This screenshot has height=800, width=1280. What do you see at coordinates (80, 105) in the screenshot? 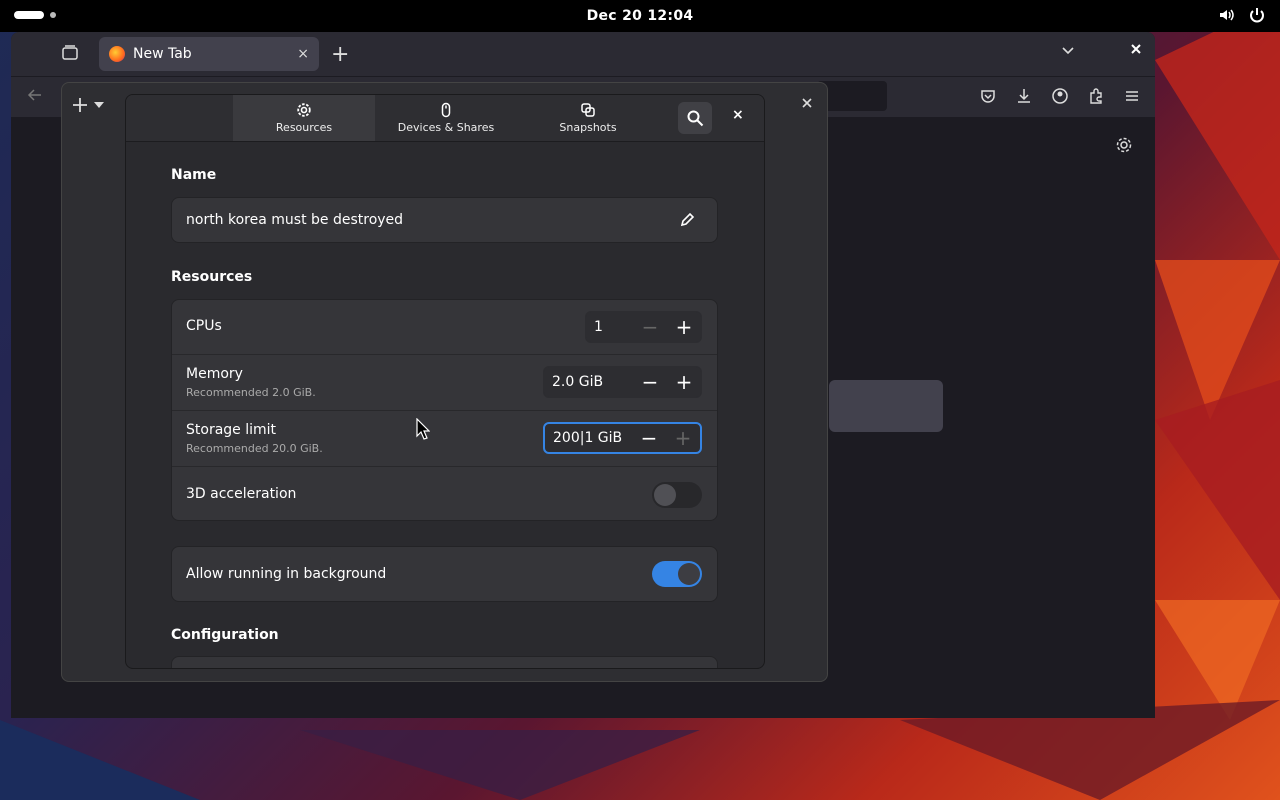
I see `plus-icon` at bounding box center [80, 105].